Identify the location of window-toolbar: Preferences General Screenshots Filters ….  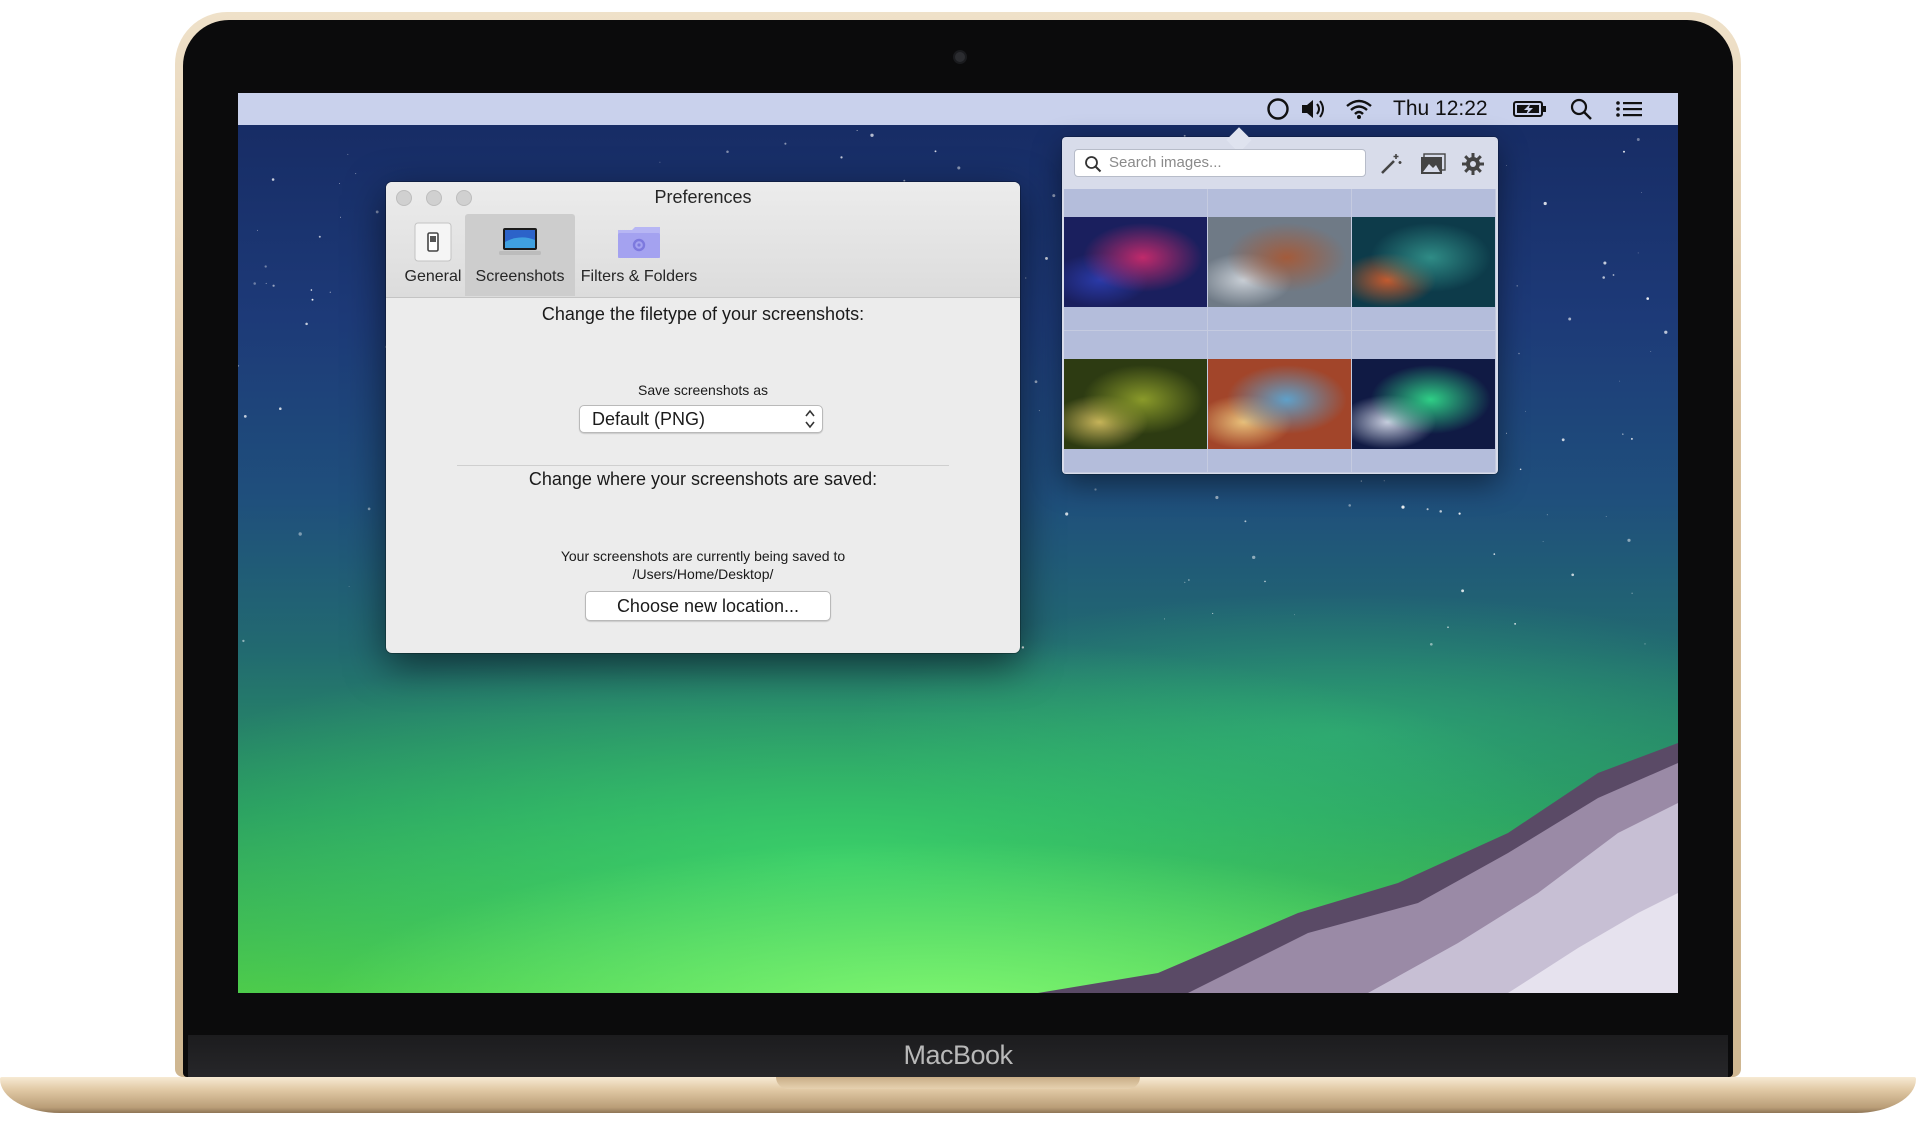
(703, 240).